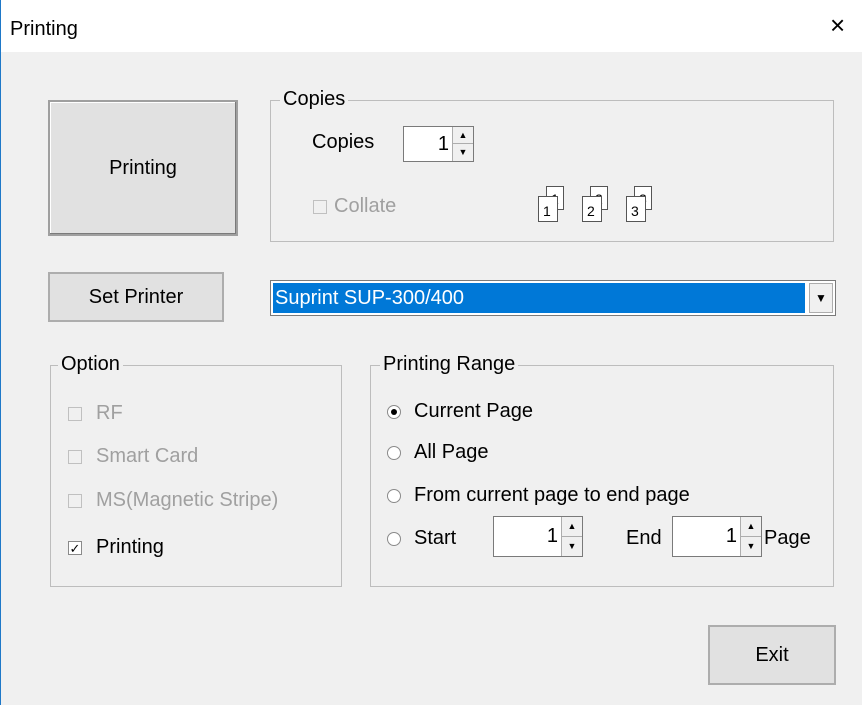 The width and height of the screenshot is (862, 705). What do you see at coordinates (130, 547) in the screenshot?
I see `printing-option-label: Printing` at bounding box center [130, 547].